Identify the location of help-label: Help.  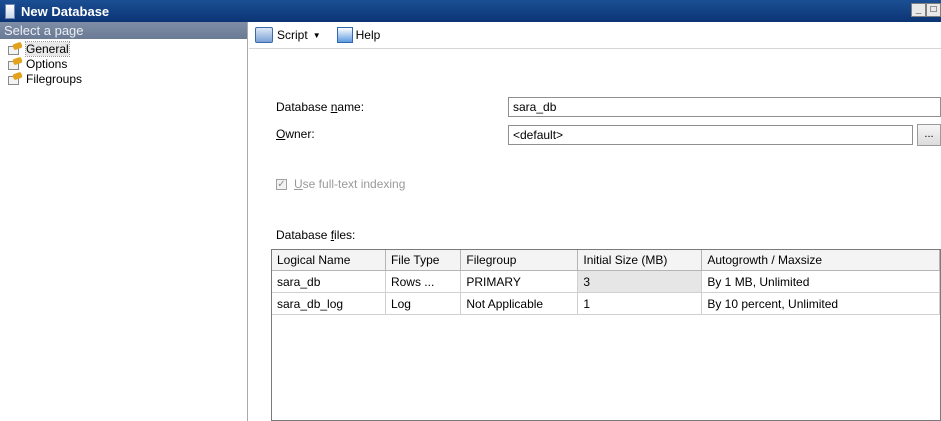
(368, 35).